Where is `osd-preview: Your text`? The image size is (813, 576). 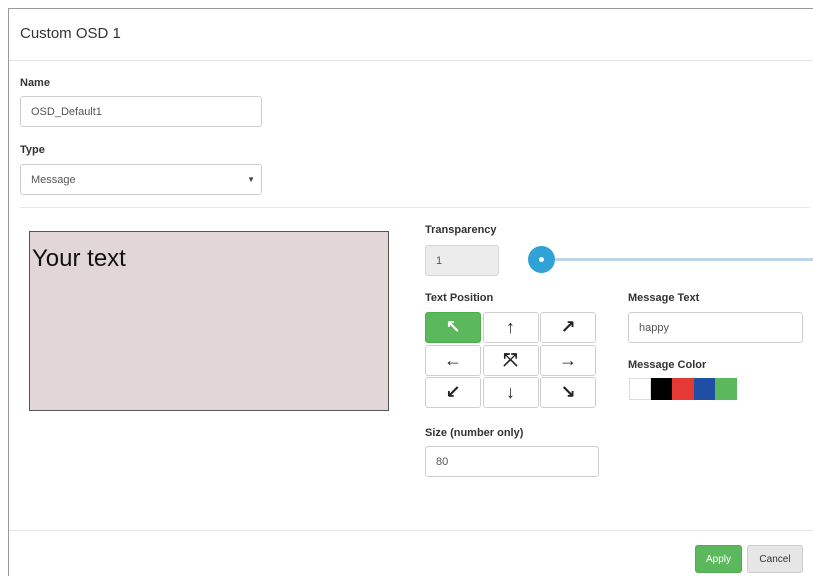
osd-preview: Your text is located at coordinates (209, 321).